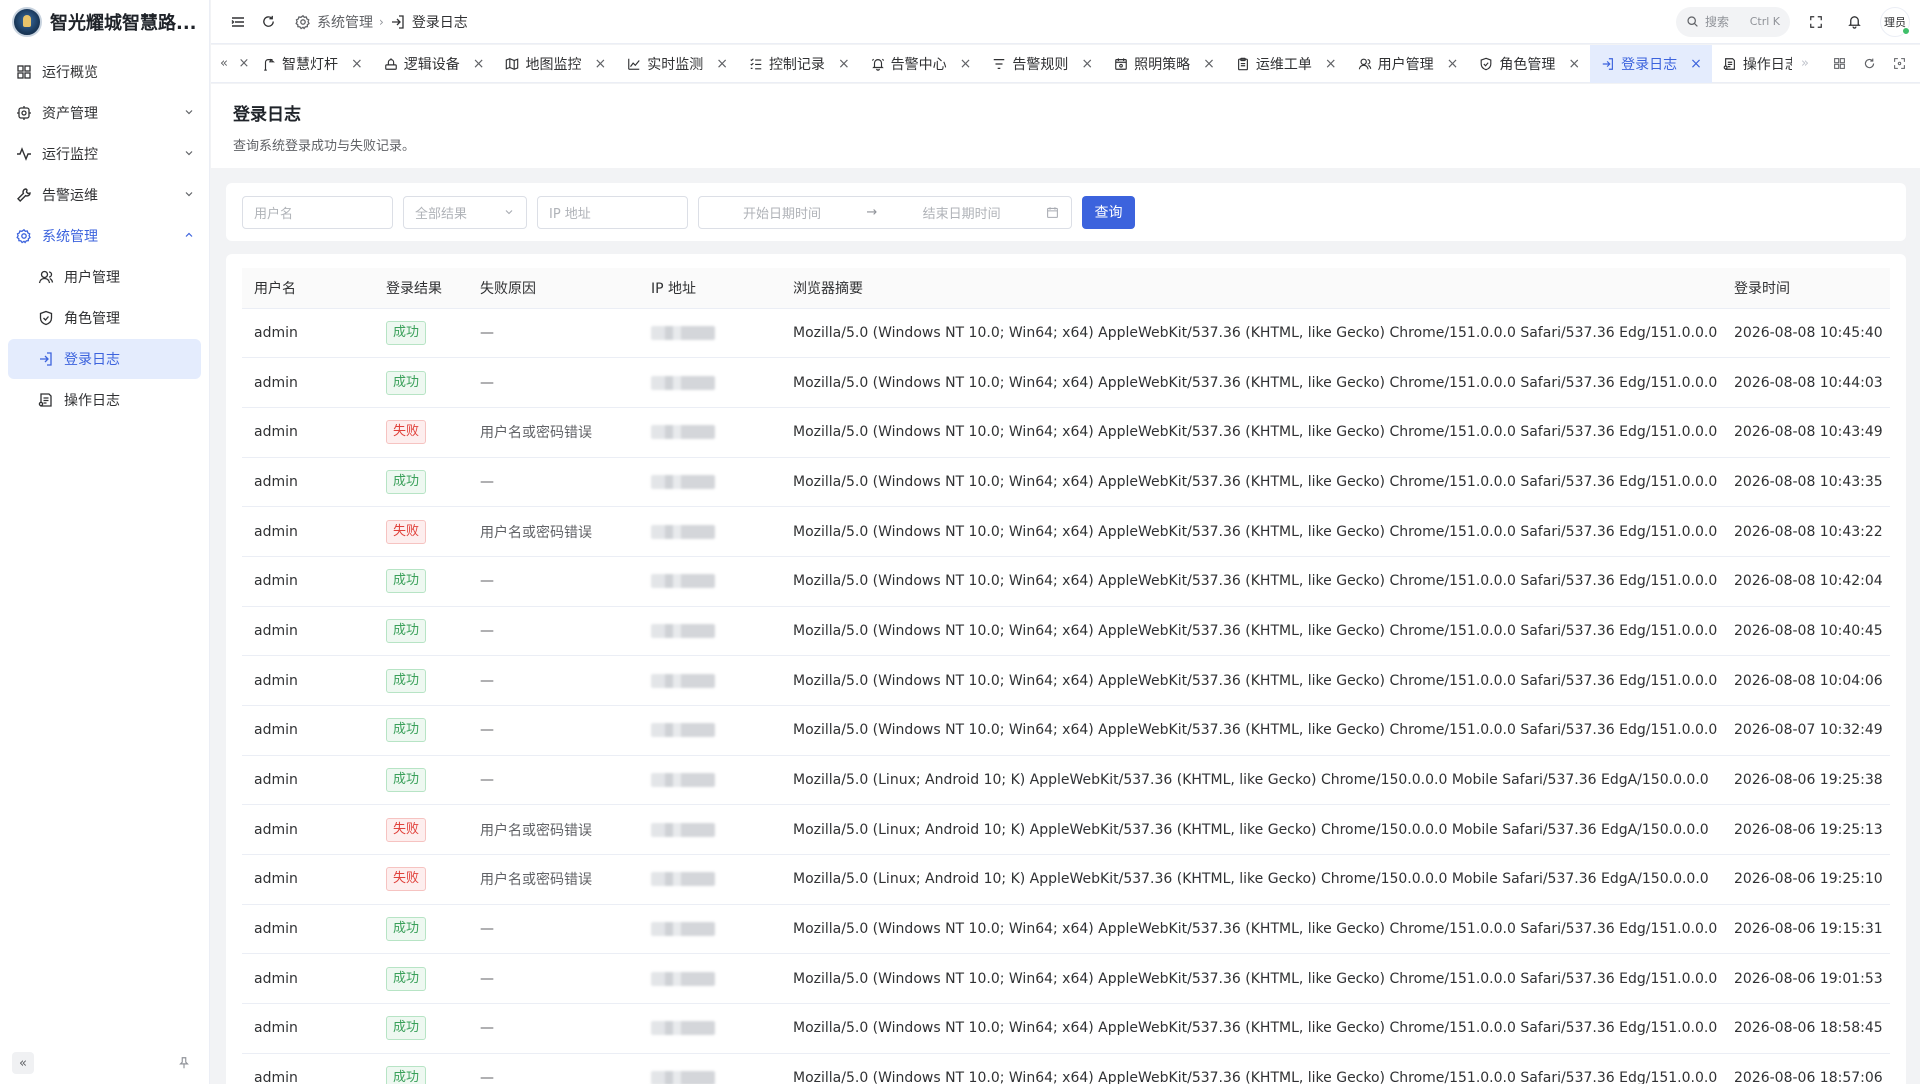  Describe the element at coordinates (104, 359) in the screenshot. I see `sidebar-subitem: 登录日志` at that location.